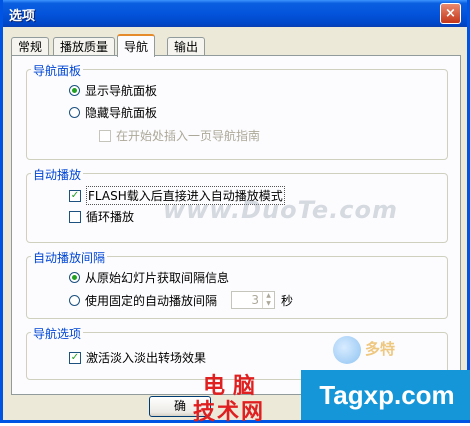  I want to click on radio-interval-from-original: 从原始幻灯片获取间隔信息, so click(149, 277).